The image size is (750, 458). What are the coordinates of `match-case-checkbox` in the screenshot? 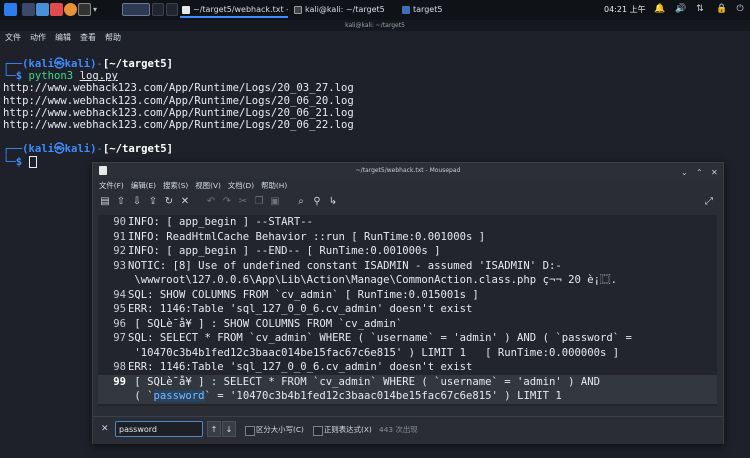 It's located at (250, 431).